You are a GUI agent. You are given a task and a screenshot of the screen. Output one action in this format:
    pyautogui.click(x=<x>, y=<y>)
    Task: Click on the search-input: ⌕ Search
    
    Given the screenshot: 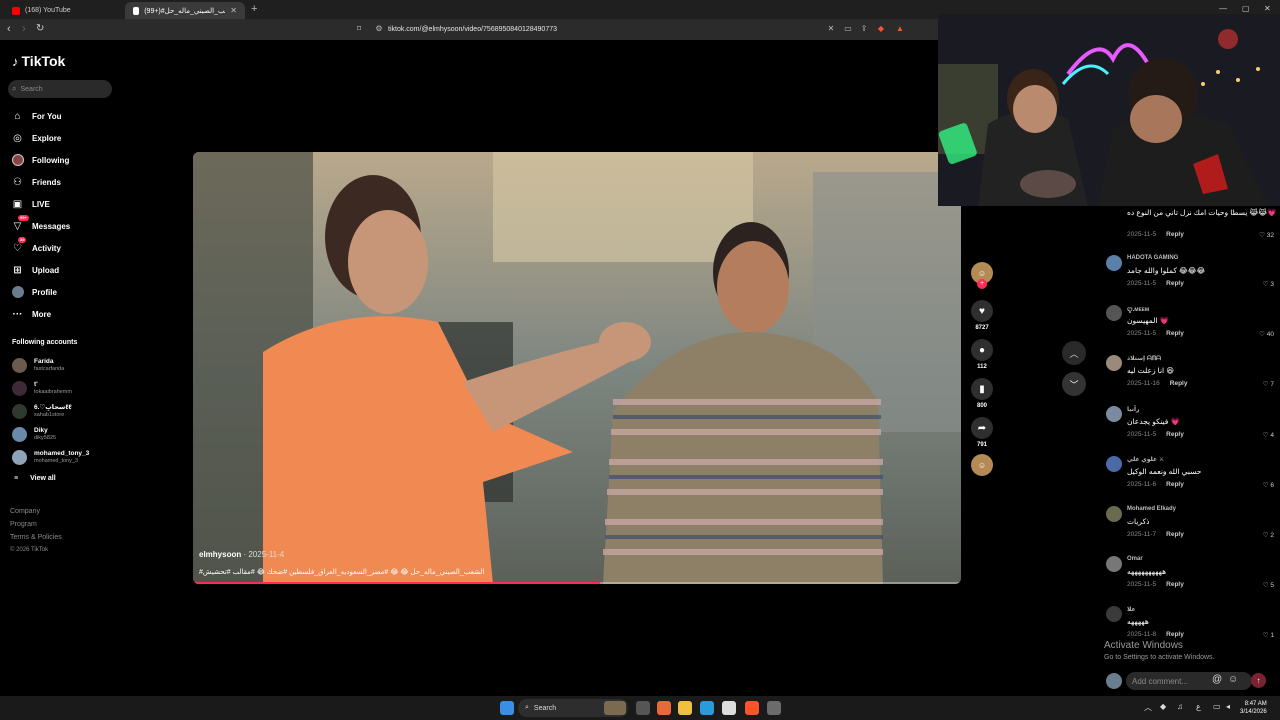 What is the action you would take?
    pyautogui.click(x=60, y=89)
    